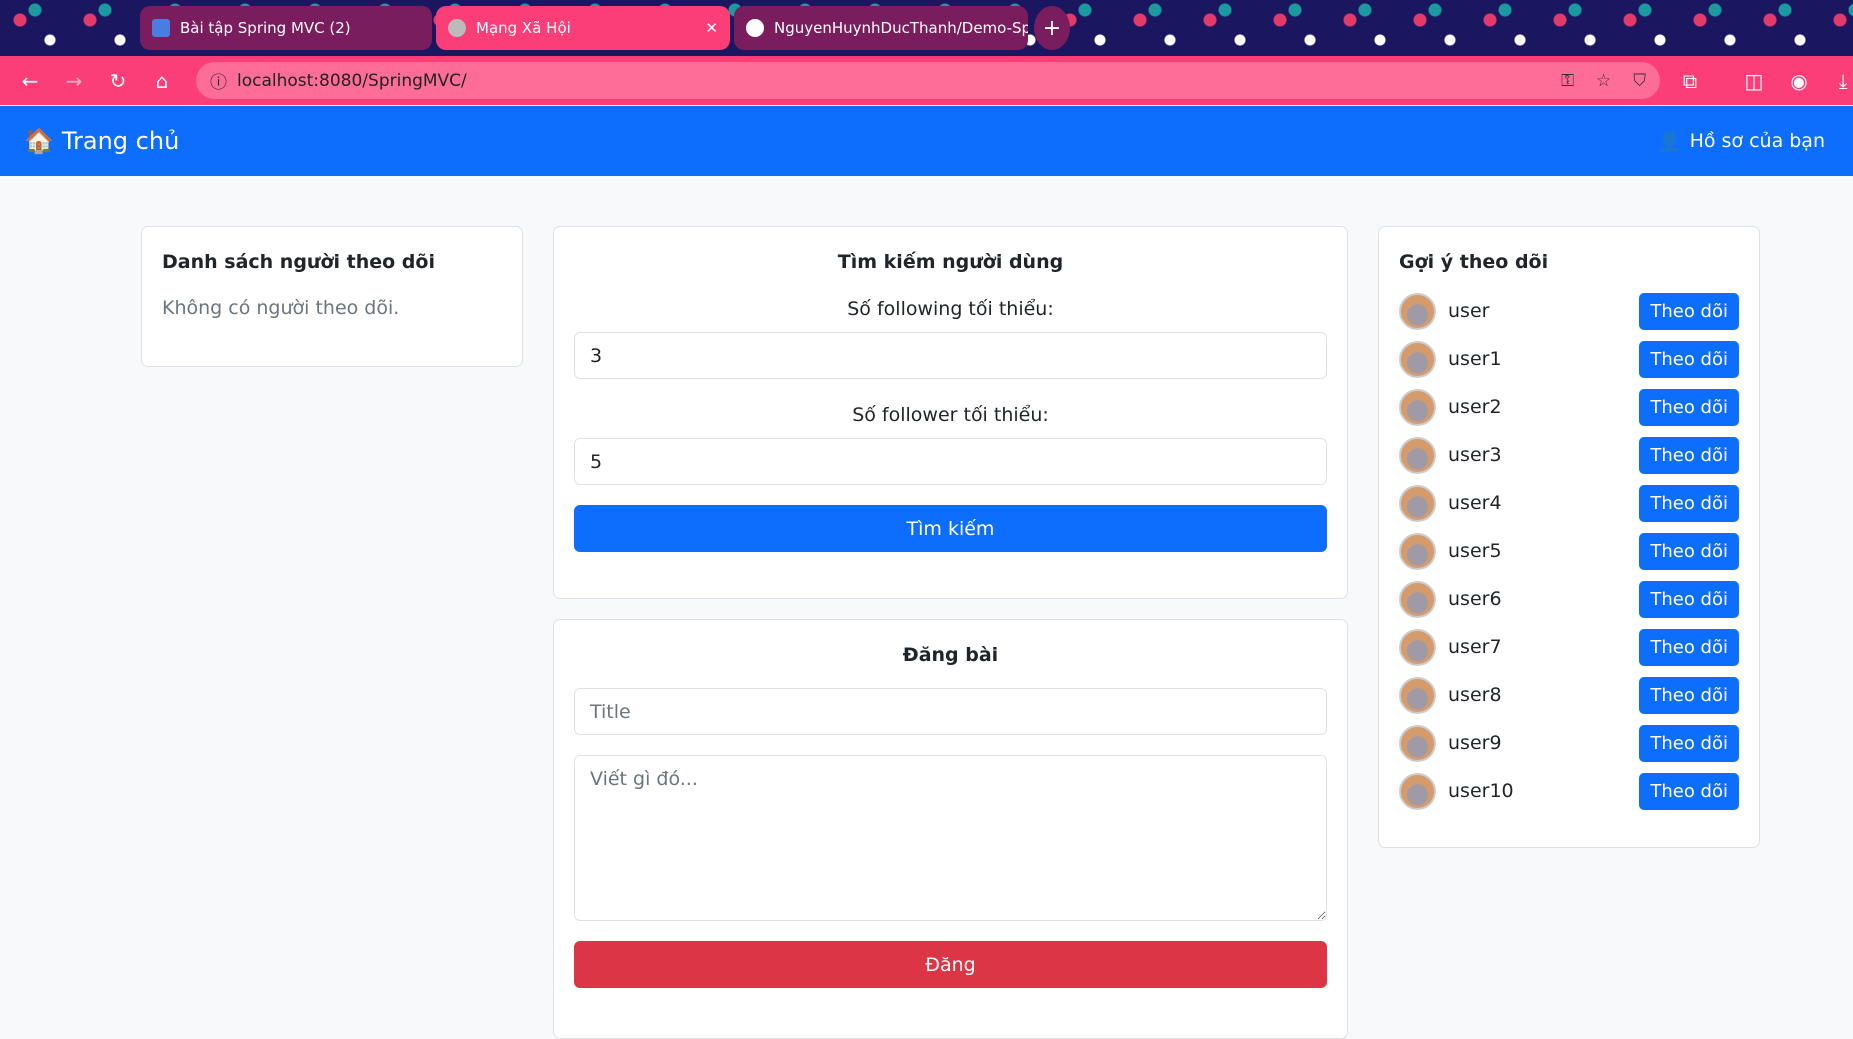 This screenshot has height=1039, width=1853. Describe the element at coordinates (1543, 599) in the screenshot. I see `suggestion-username: user6` at that location.